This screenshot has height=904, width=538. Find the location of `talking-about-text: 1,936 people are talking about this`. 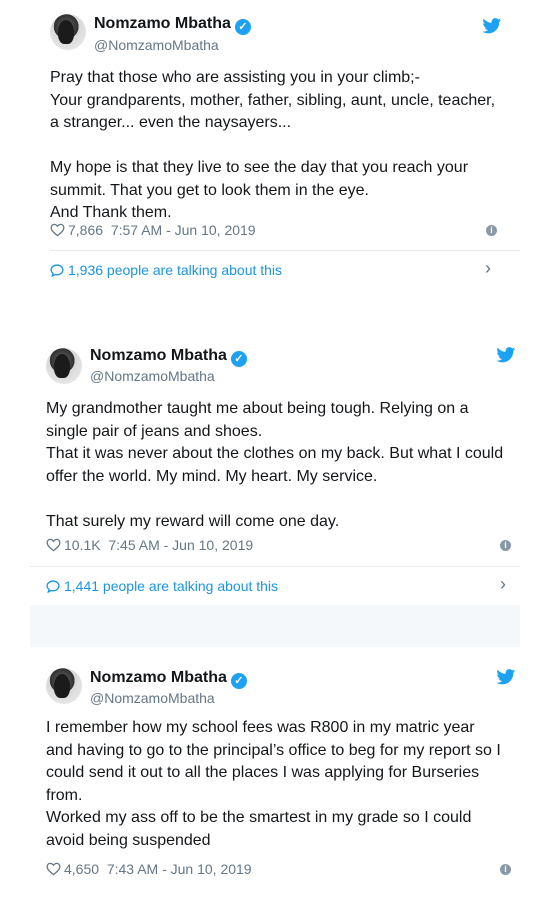

talking-about-text: 1,936 people are talking about this is located at coordinates (175, 270).